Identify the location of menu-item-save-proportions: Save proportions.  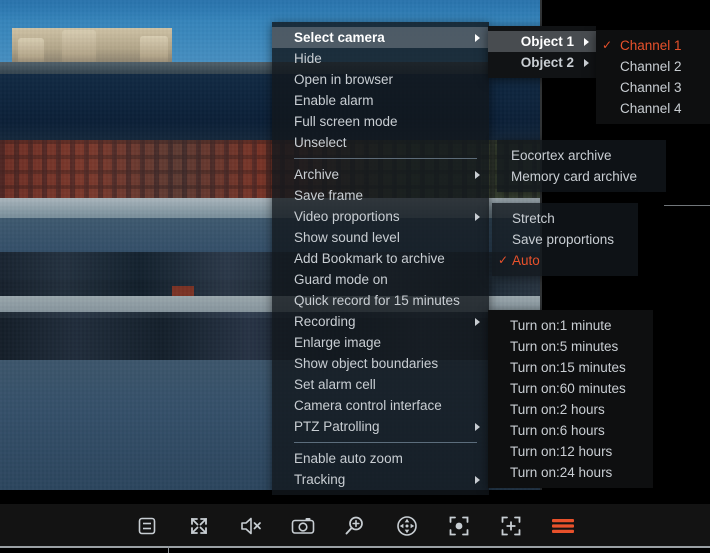
(565, 239).